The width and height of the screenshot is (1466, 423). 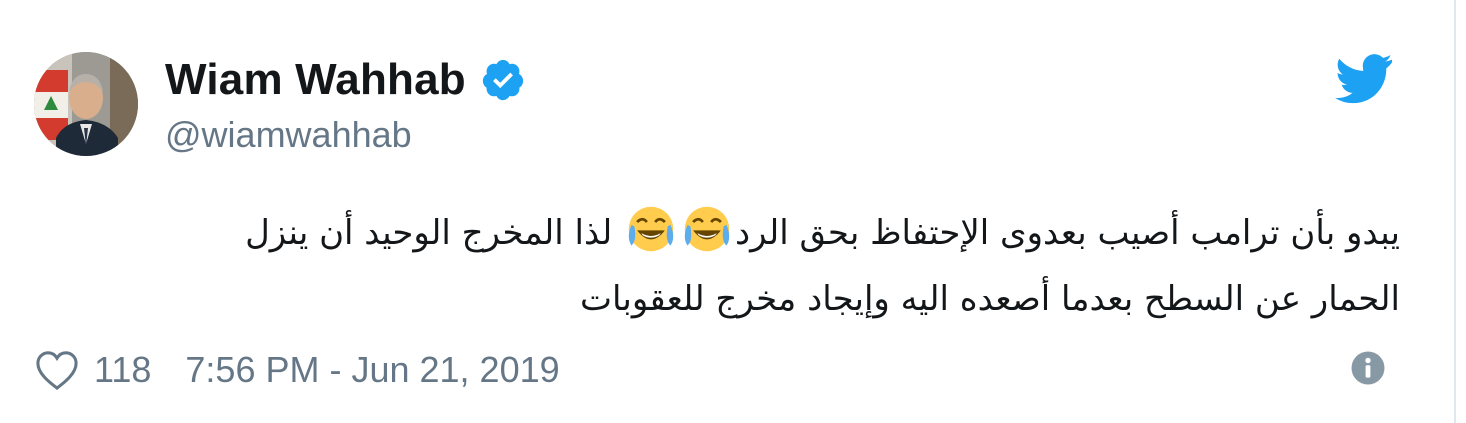 I want to click on info-icon, so click(x=1368, y=368).